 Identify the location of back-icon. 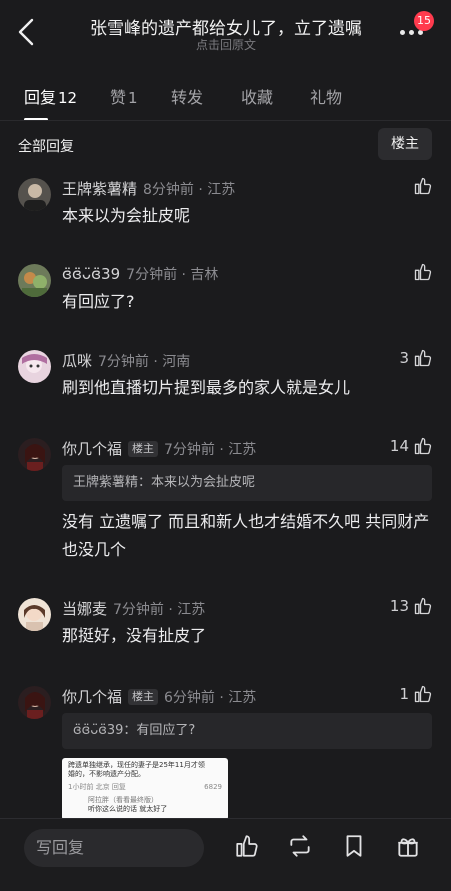
(27, 32).